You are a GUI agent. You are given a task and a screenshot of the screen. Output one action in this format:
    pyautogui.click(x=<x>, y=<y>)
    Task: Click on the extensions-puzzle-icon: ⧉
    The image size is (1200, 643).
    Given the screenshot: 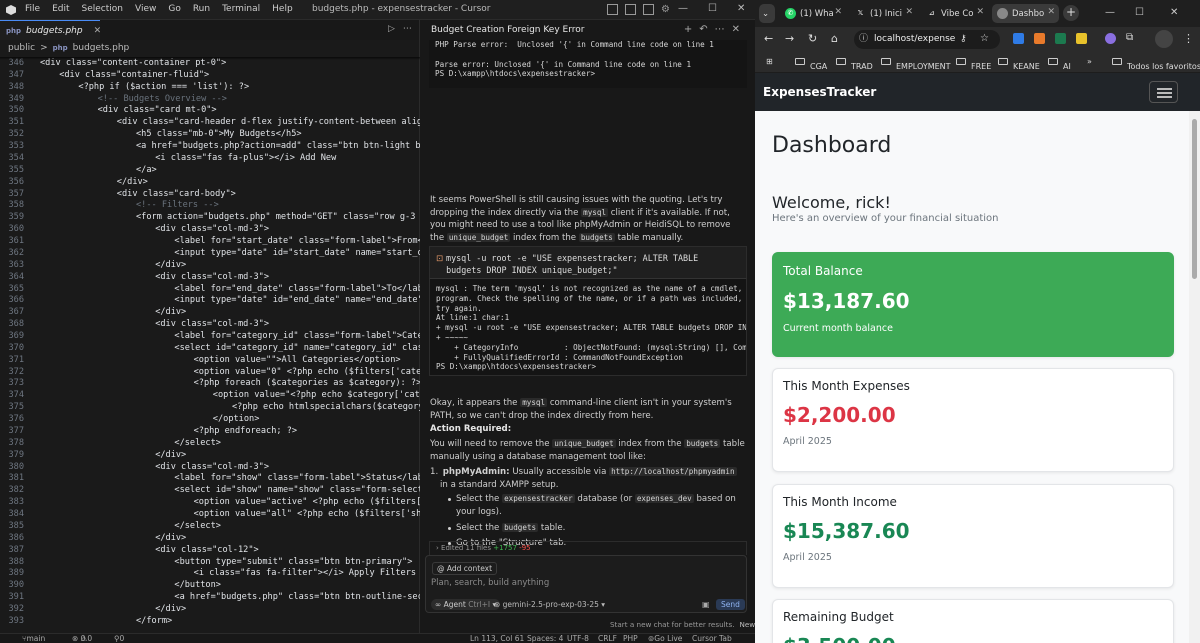 What is the action you would take?
    pyautogui.click(x=1129, y=37)
    